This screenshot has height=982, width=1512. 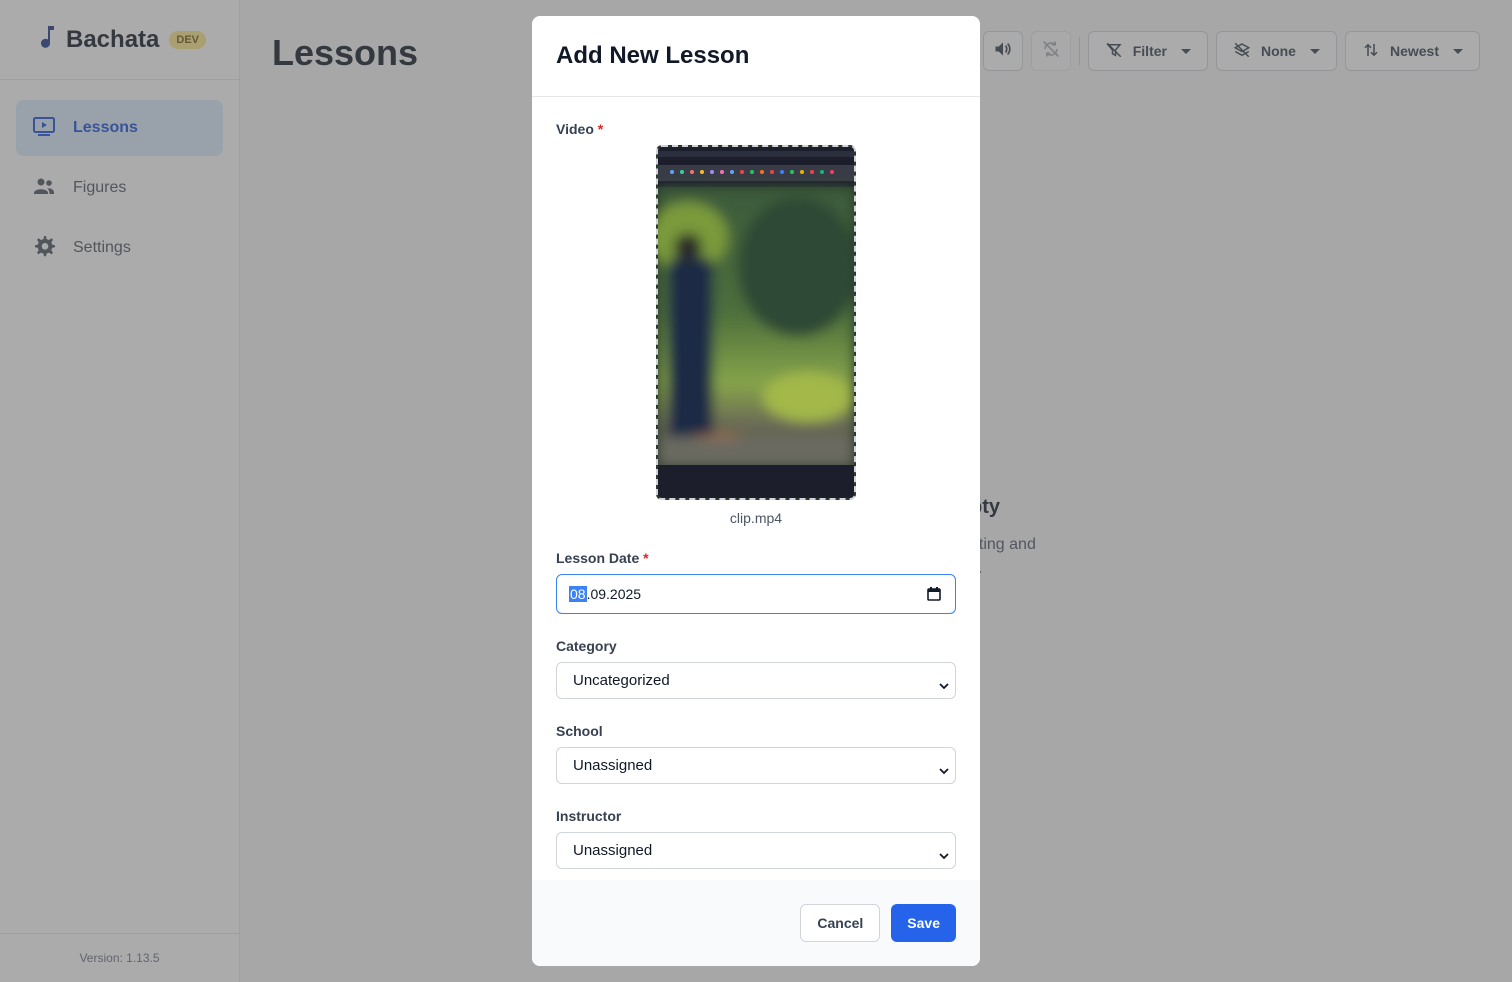 I want to click on lesson-date-field: Lesson Date * 08.09.2025, so click(x=756, y=582).